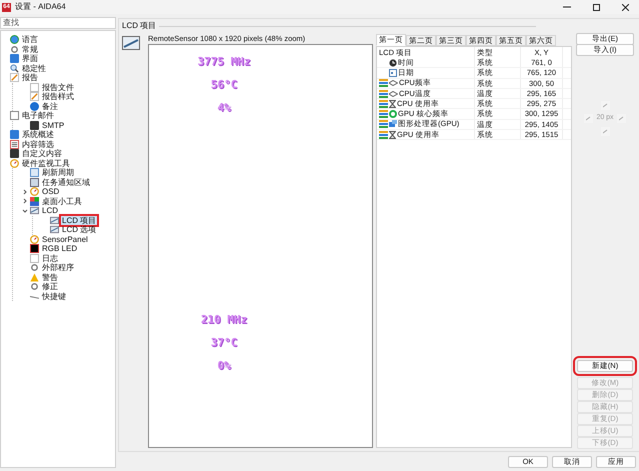 The height and width of the screenshot is (471, 639). What do you see at coordinates (139, 26) in the screenshot?
I see `panel-title: LCD 项目` at bounding box center [139, 26].